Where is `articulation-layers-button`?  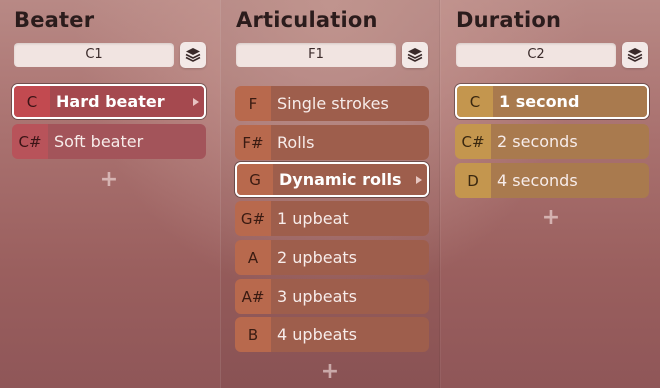 articulation-layers-button is located at coordinates (415, 55).